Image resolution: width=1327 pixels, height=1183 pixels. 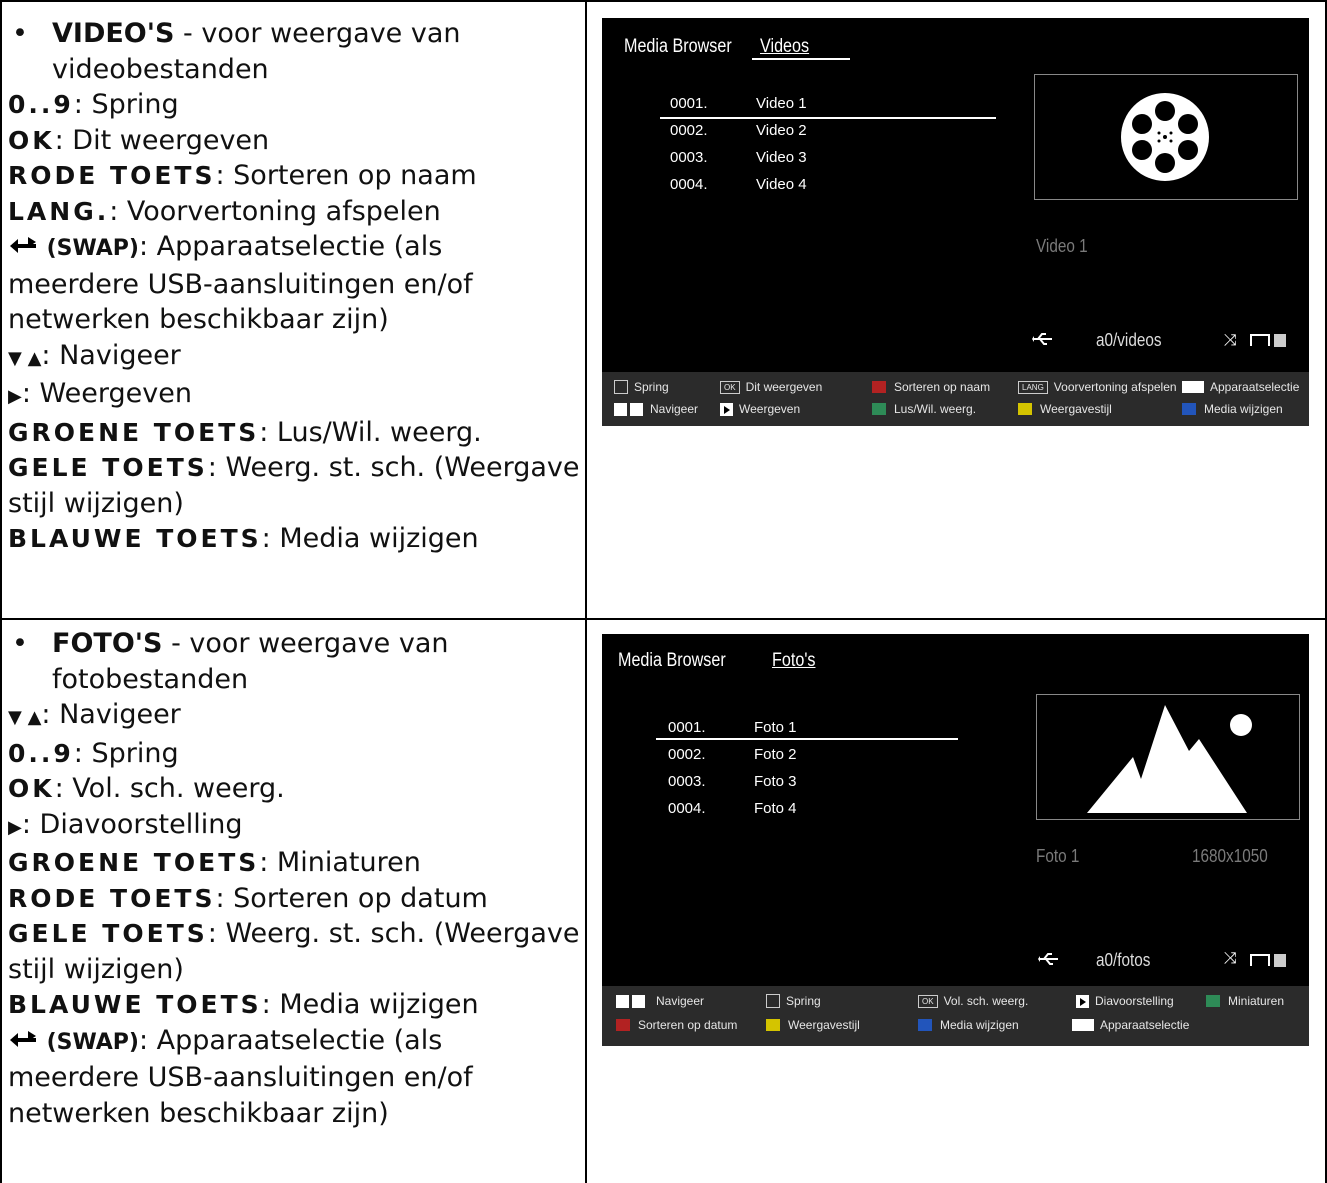 I want to click on repeat-icon, so click(x=1260, y=960).